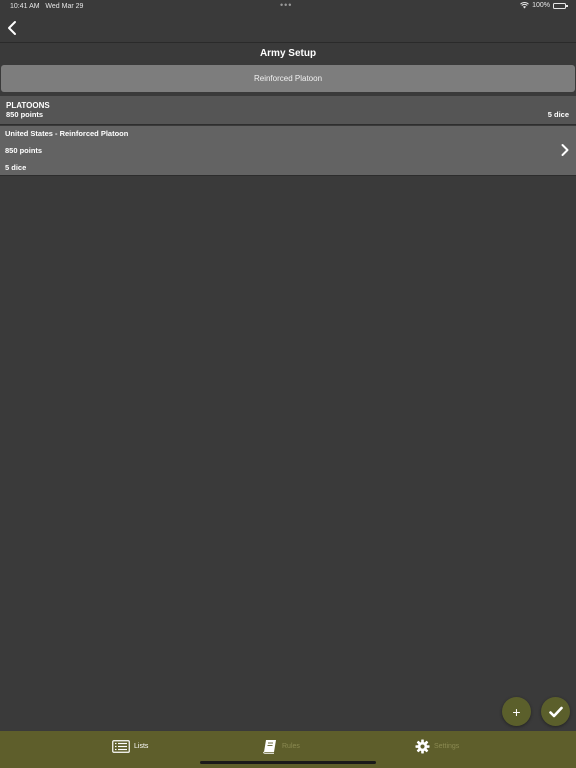 This screenshot has height=768, width=576. What do you see at coordinates (121, 746) in the screenshot?
I see `list-icon` at bounding box center [121, 746].